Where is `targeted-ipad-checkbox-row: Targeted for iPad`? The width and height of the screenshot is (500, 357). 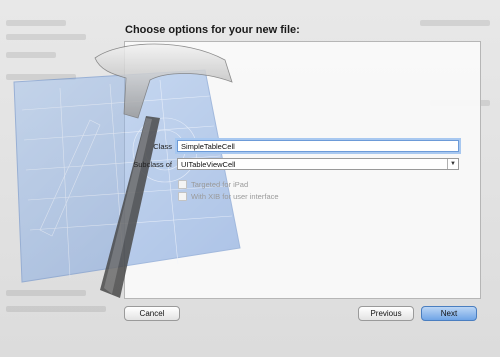 targeted-ipad-checkbox-row: Targeted for iPad is located at coordinates (213, 184).